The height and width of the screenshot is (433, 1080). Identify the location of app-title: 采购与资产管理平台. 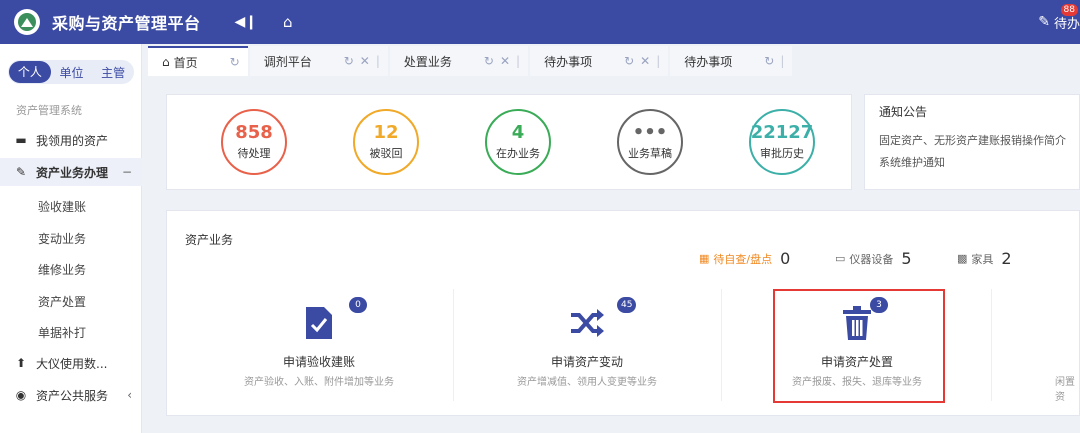
(126, 23).